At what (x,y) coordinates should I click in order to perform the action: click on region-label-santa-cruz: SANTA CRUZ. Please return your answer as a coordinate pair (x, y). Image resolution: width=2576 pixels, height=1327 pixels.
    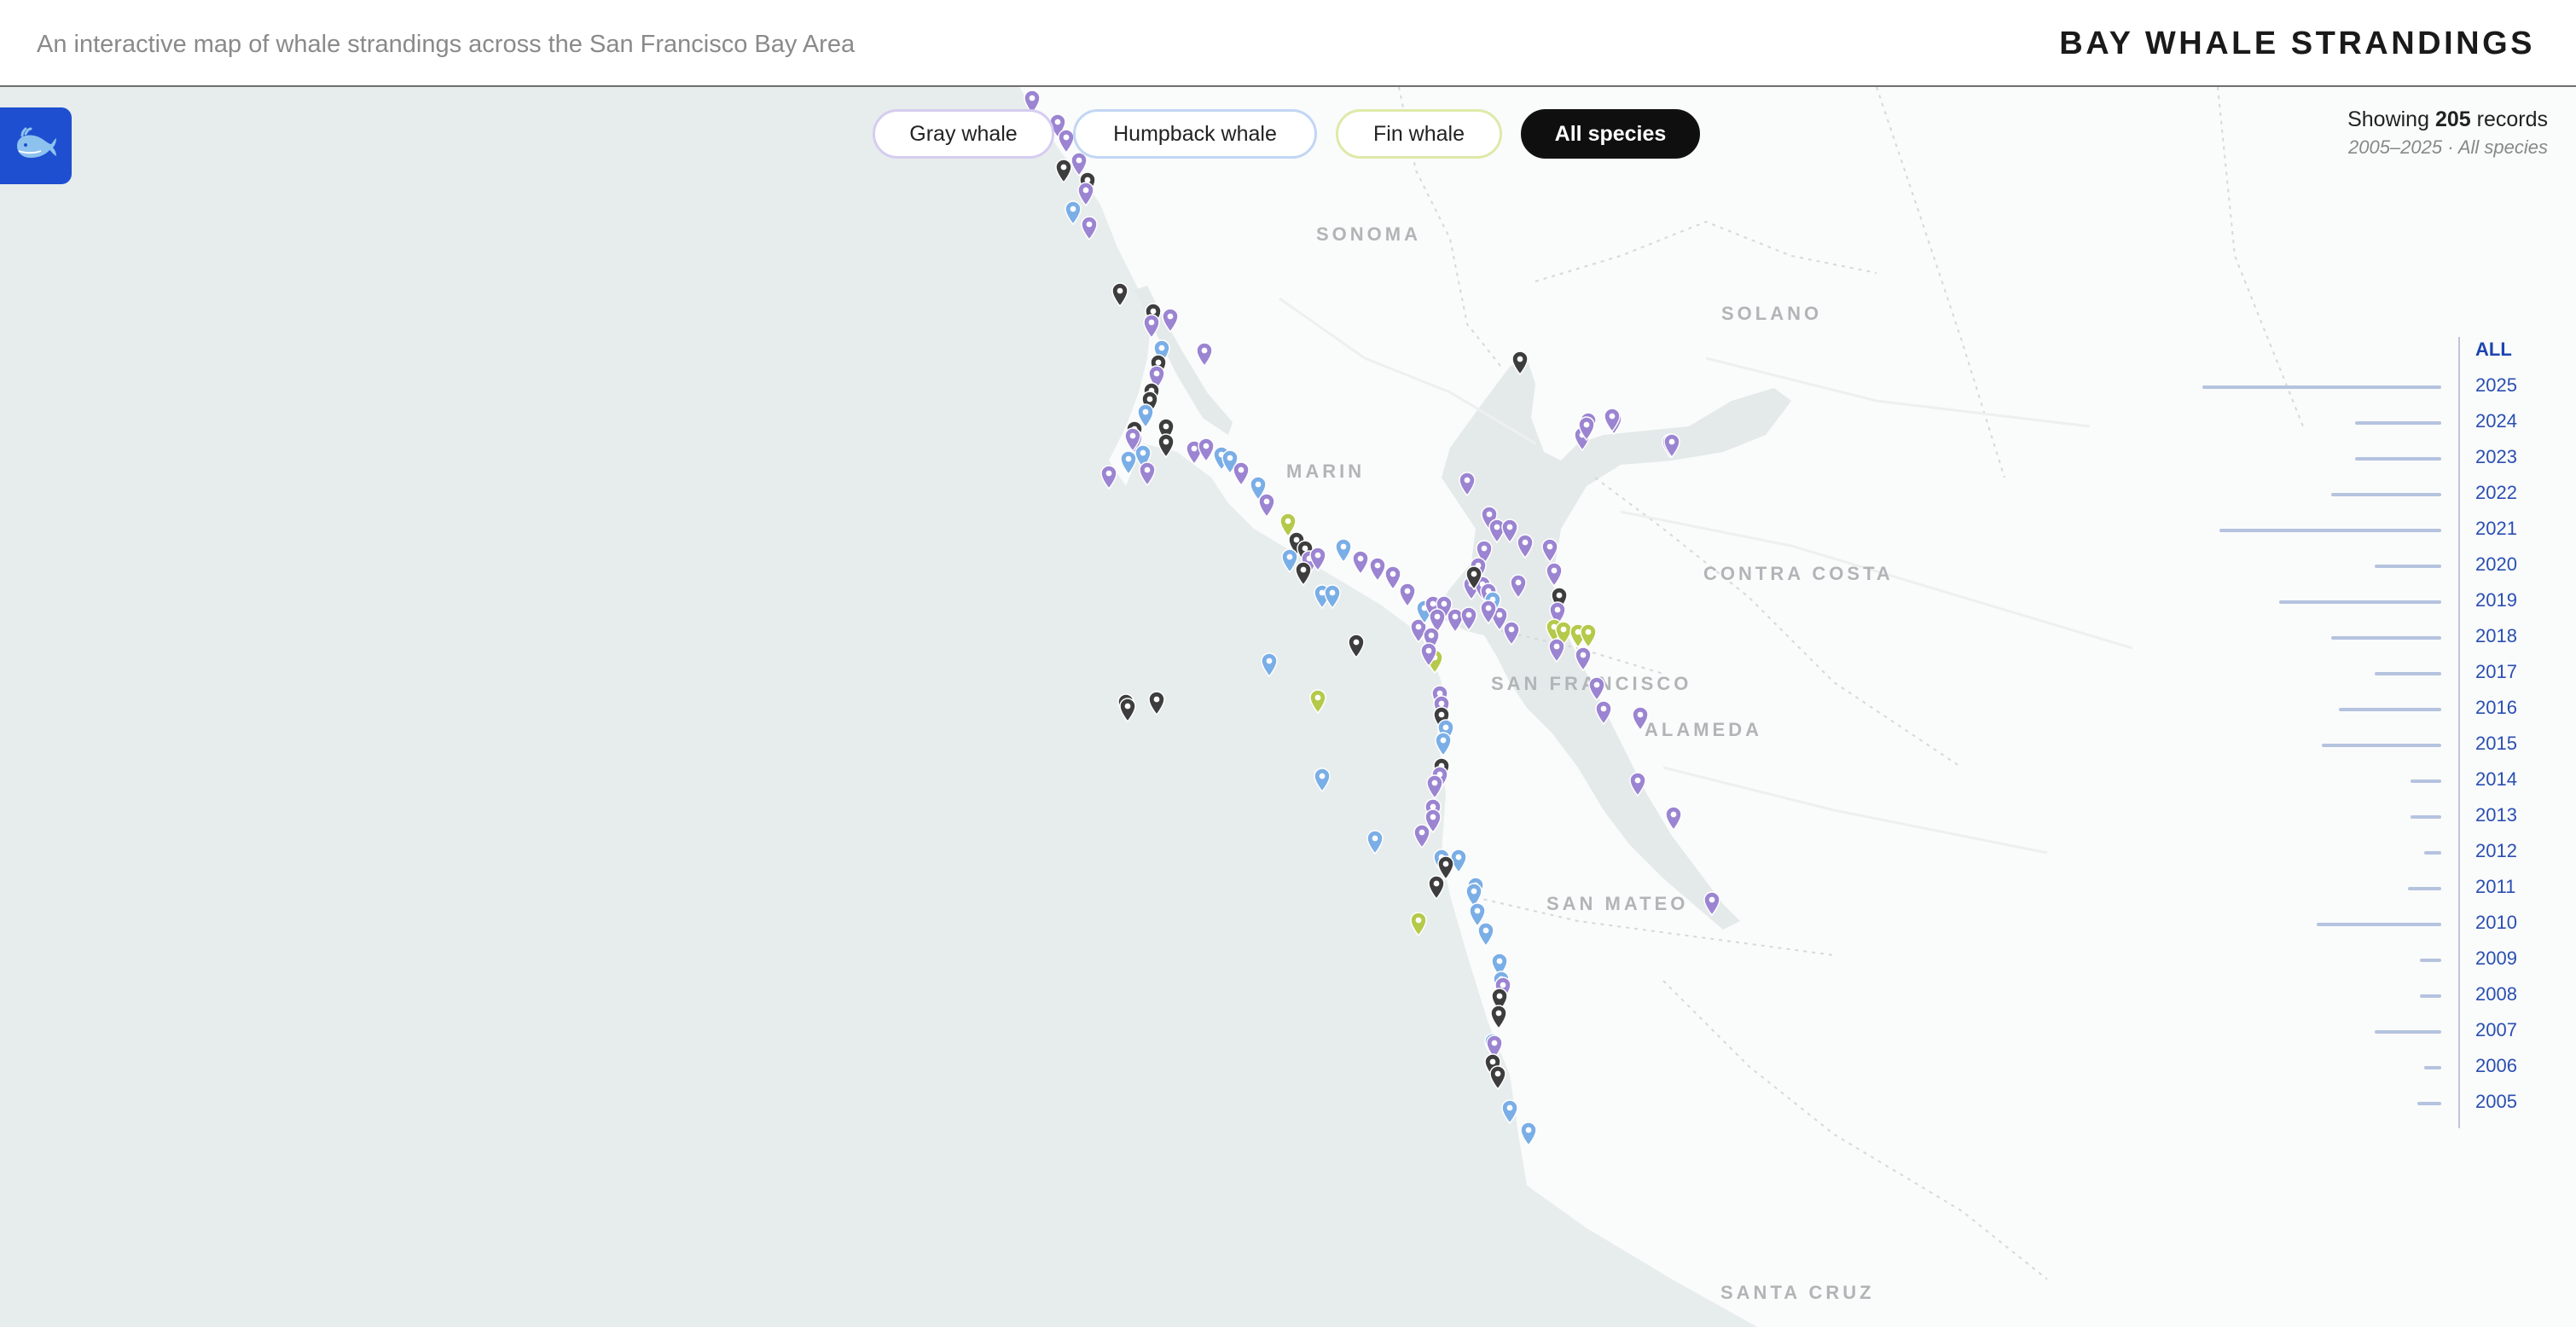
    Looking at the image, I should click on (1797, 1292).